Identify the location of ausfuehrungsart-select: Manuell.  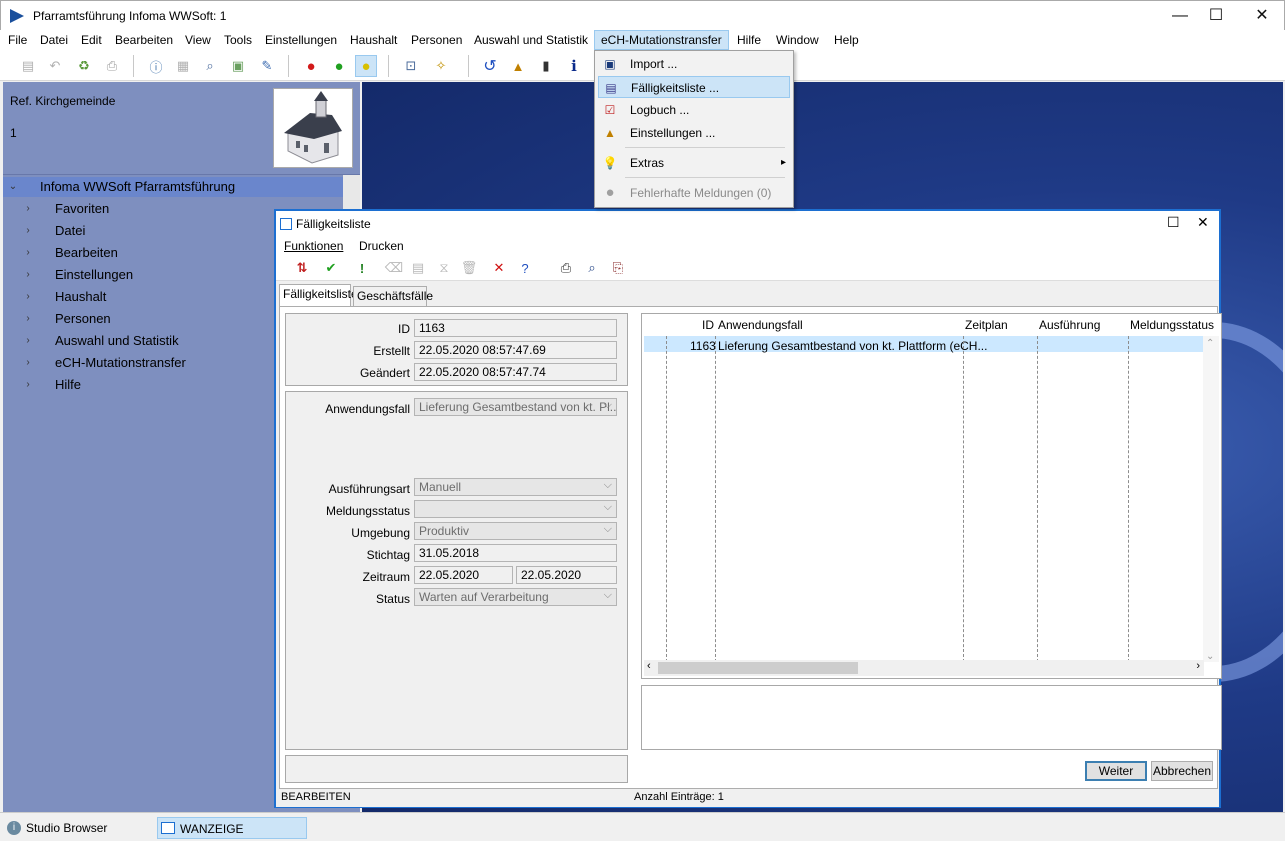
(515, 487).